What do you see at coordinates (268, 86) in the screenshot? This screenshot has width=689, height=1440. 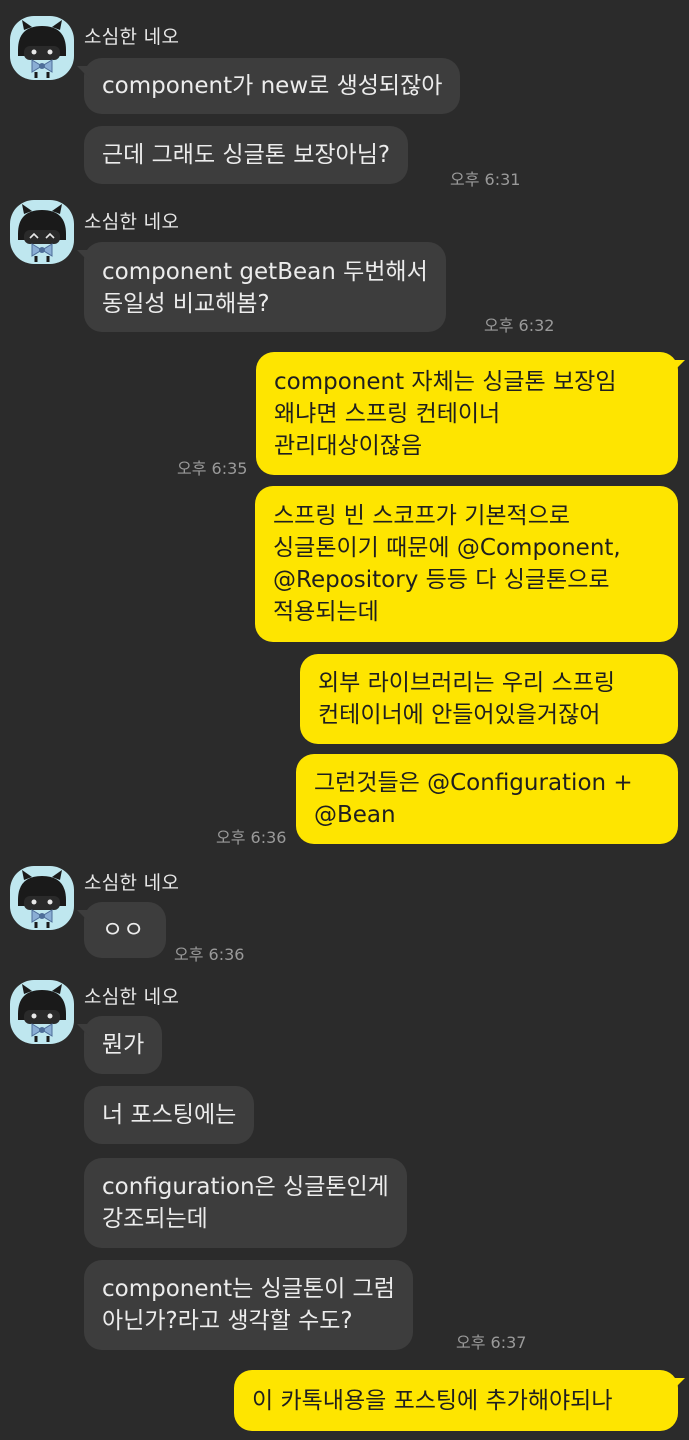 I see `message-bubble: component가 new로 생성되잖아` at bounding box center [268, 86].